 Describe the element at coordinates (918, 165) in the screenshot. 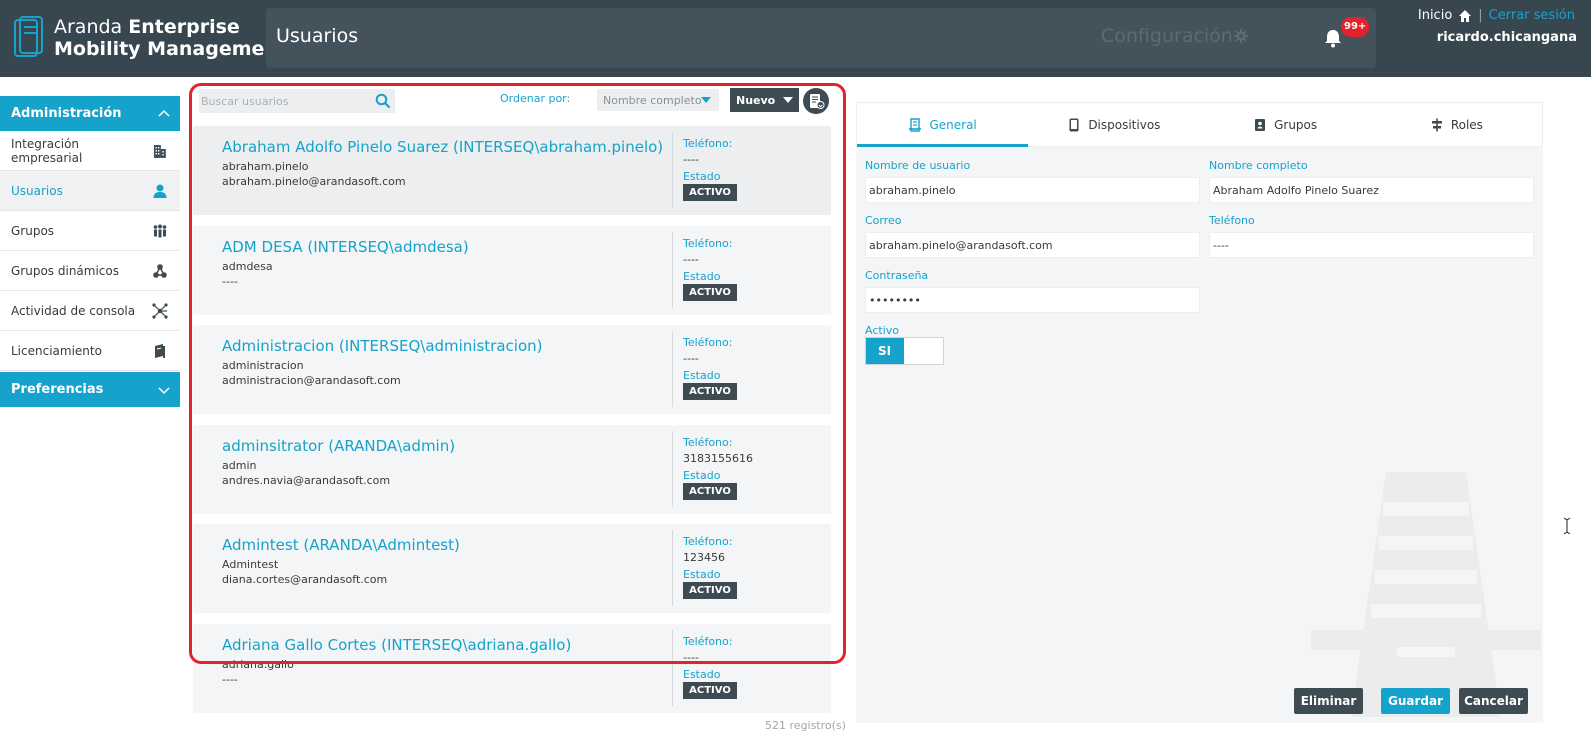

I see `username-label: Nombre de usuario` at that location.